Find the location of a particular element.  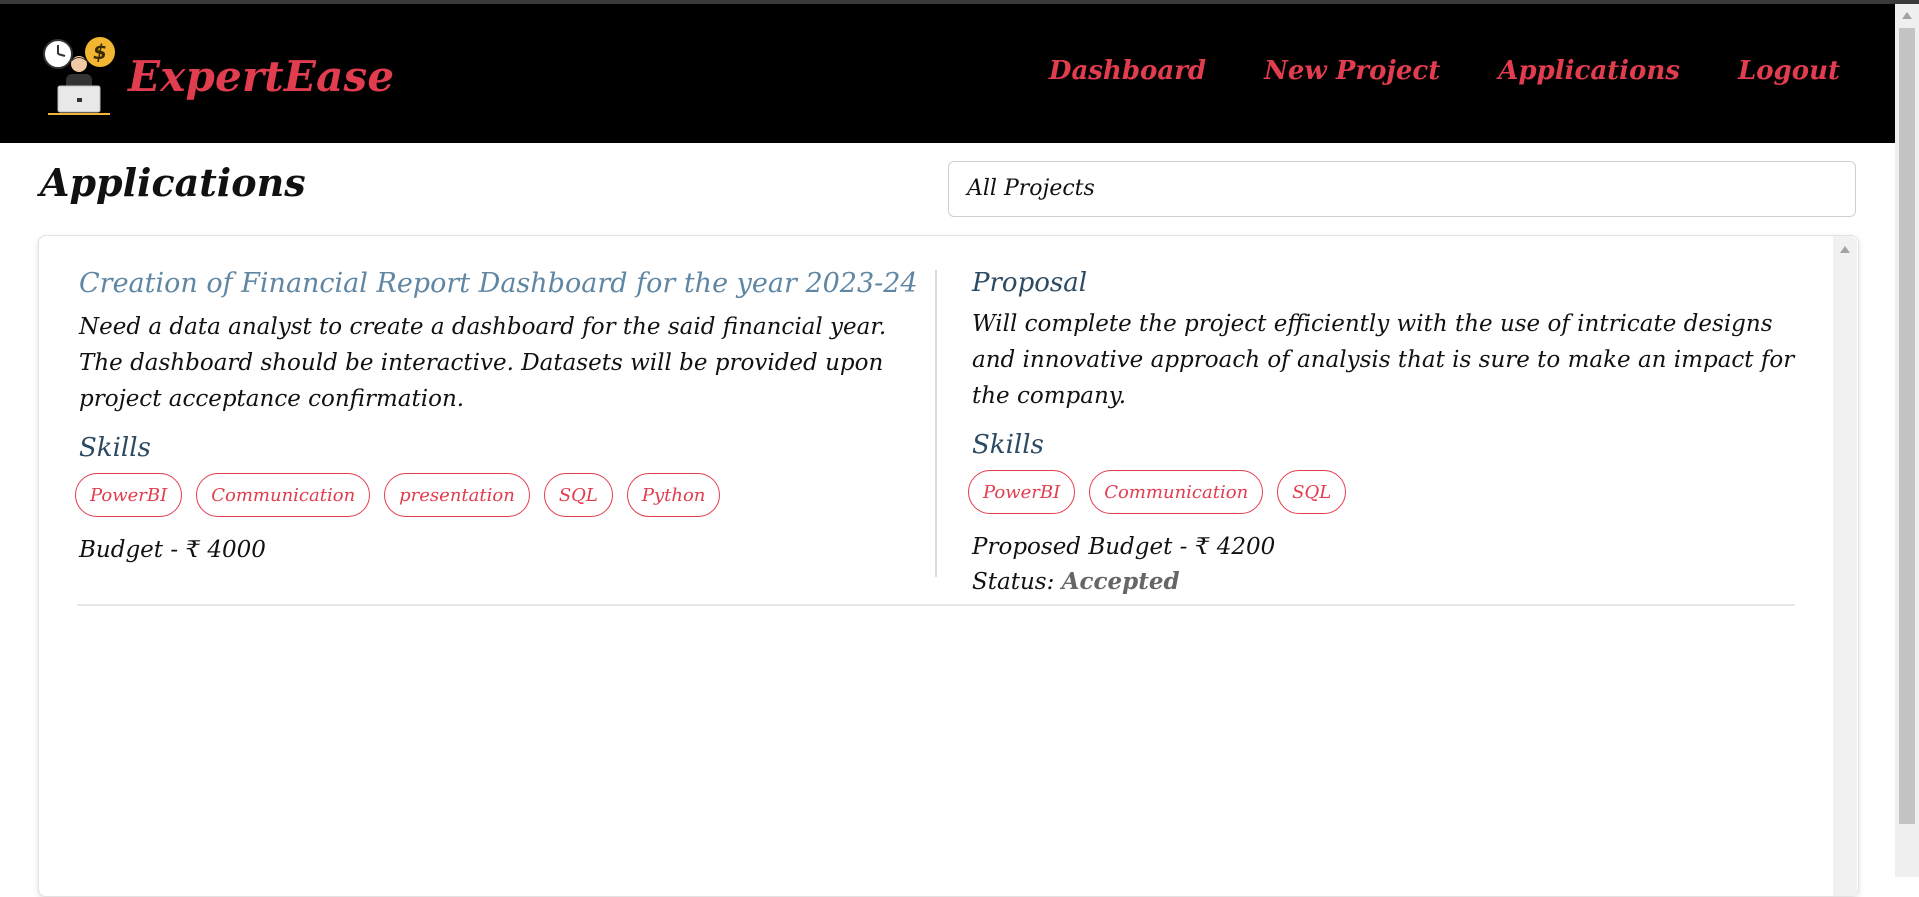

brand: $ ExpertEase is located at coordinates (216, 76).